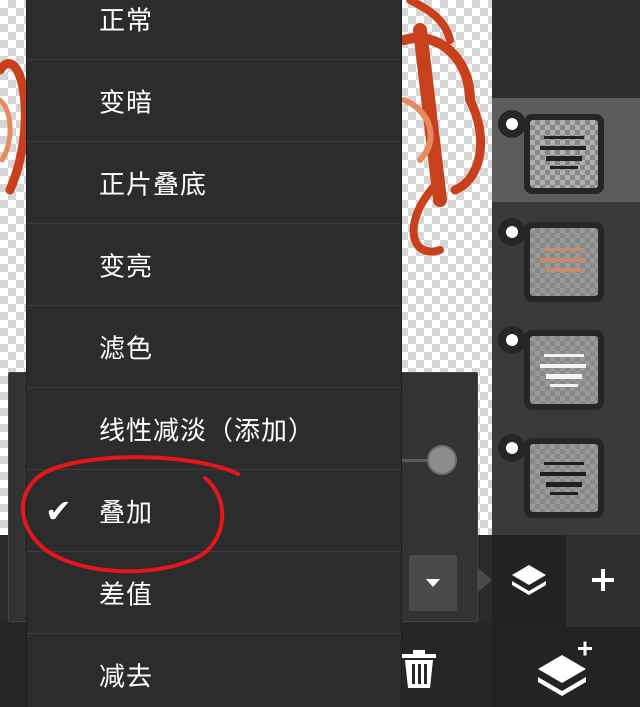 This screenshot has height=707, width=640. What do you see at coordinates (58, 510) in the screenshot?
I see `checkmark-icon: ✔` at bounding box center [58, 510].